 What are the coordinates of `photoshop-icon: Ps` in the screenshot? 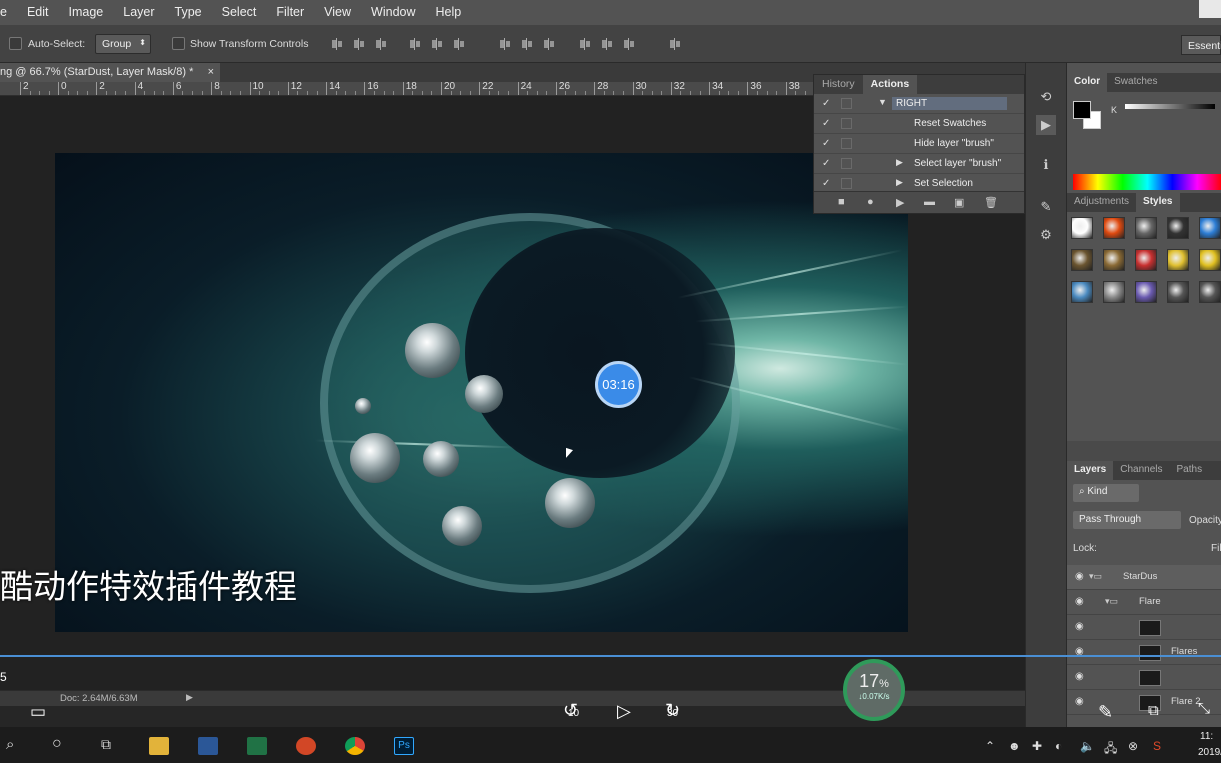 It's located at (404, 746).